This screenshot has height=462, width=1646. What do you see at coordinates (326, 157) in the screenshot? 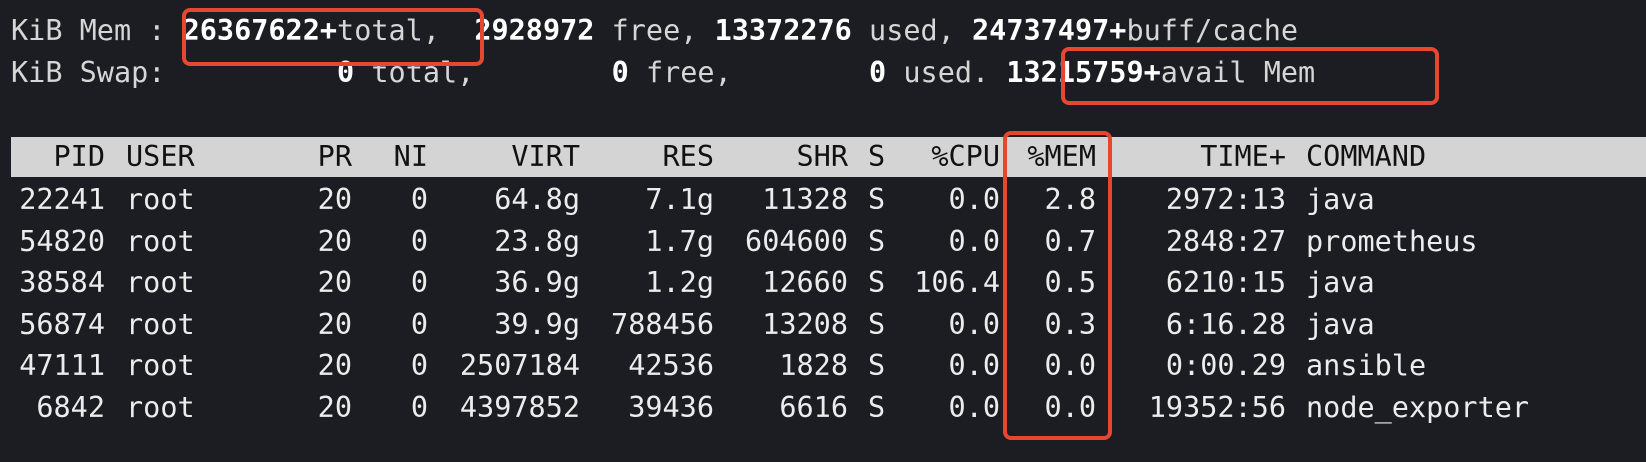
I see `header-pr: PR` at bounding box center [326, 157].